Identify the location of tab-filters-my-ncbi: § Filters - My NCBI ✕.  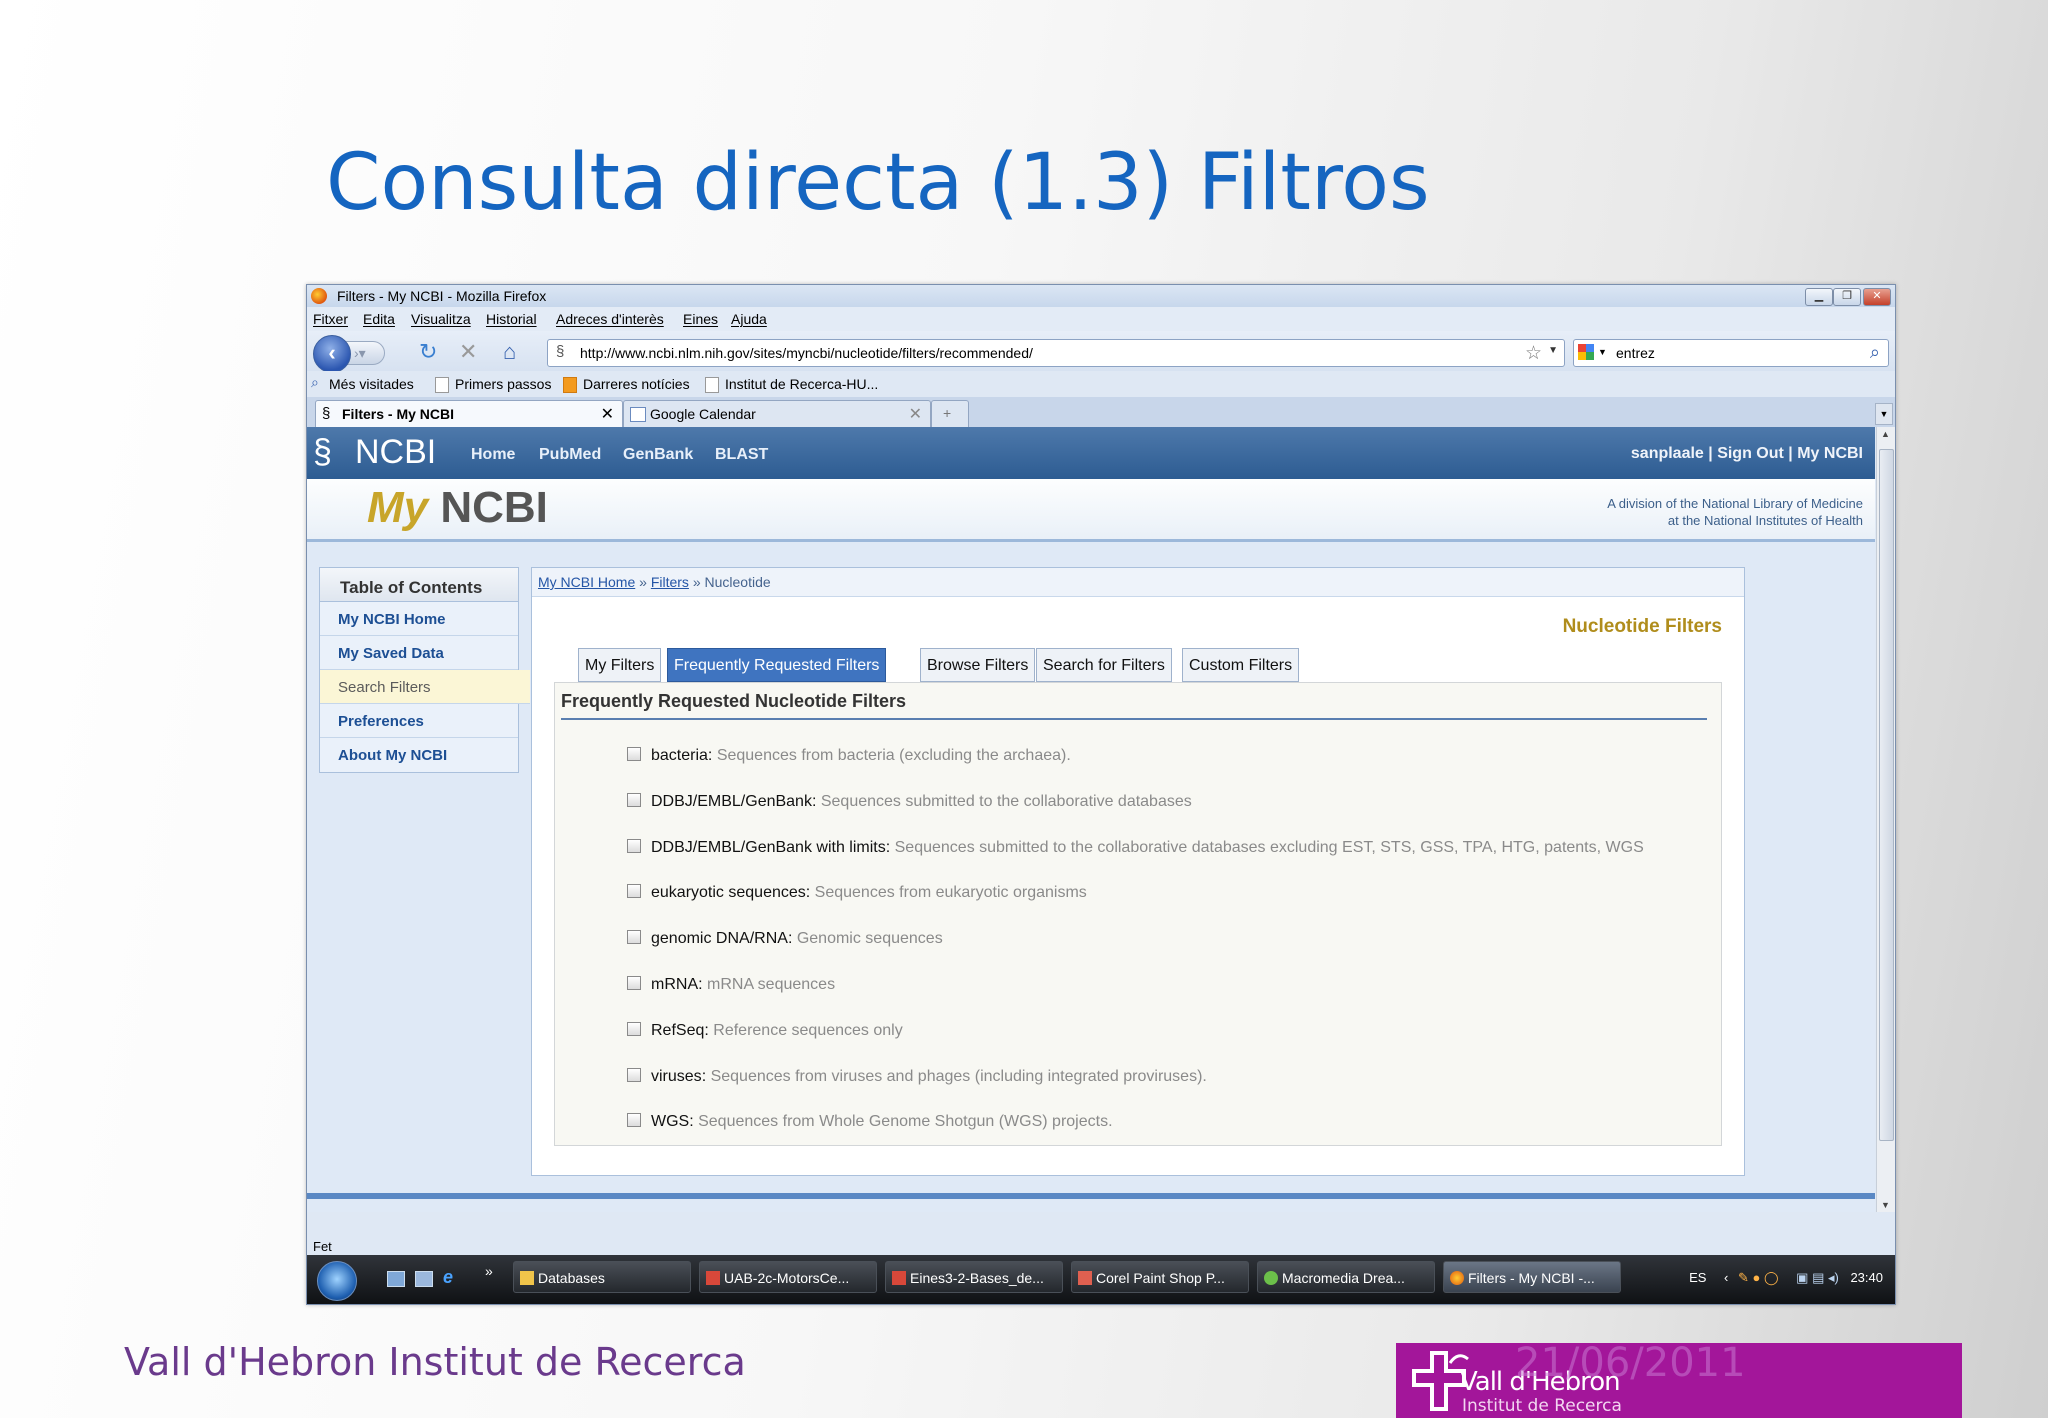
(469, 414).